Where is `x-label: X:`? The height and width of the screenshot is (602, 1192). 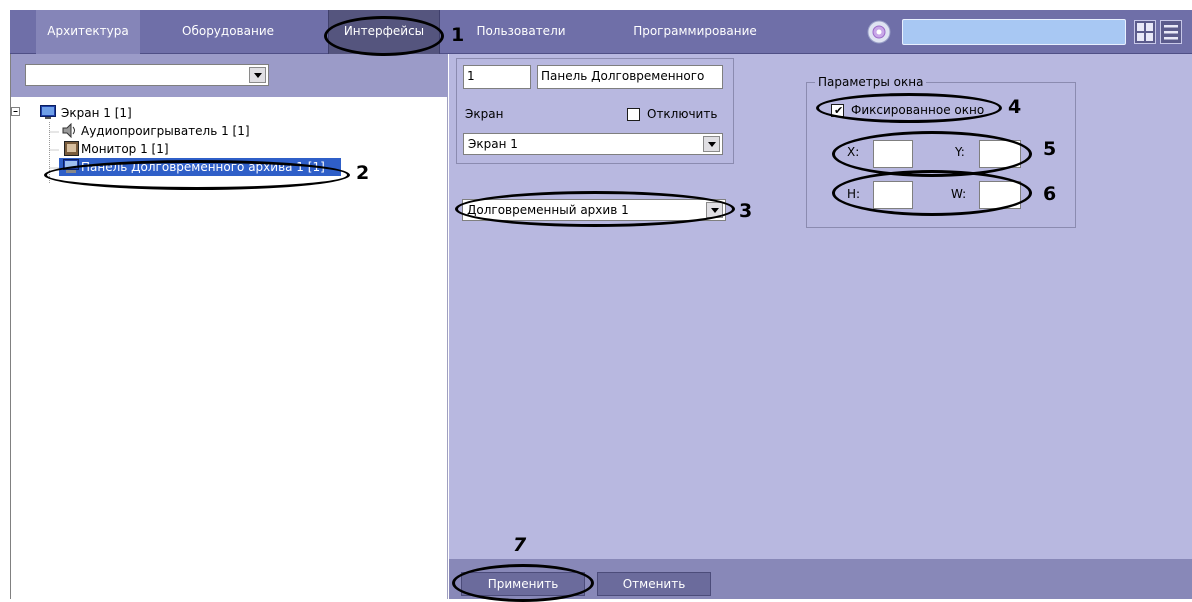
x-label: X: is located at coordinates (853, 152).